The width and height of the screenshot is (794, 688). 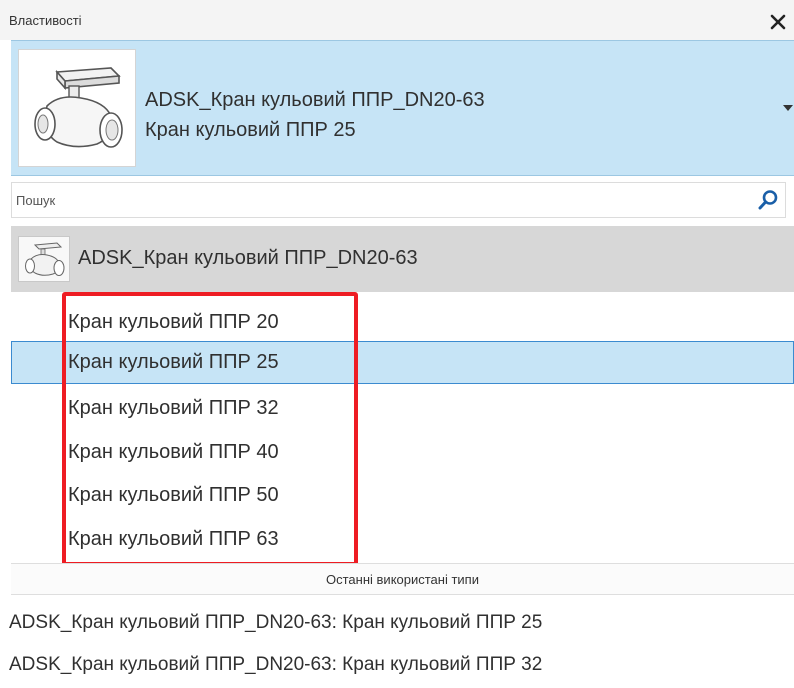 What do you see at coordinates (173, 408) in the screenshot?
I see `type-list-item-label: Кран кульовий ППР 32` at bounding box center [173, 408].